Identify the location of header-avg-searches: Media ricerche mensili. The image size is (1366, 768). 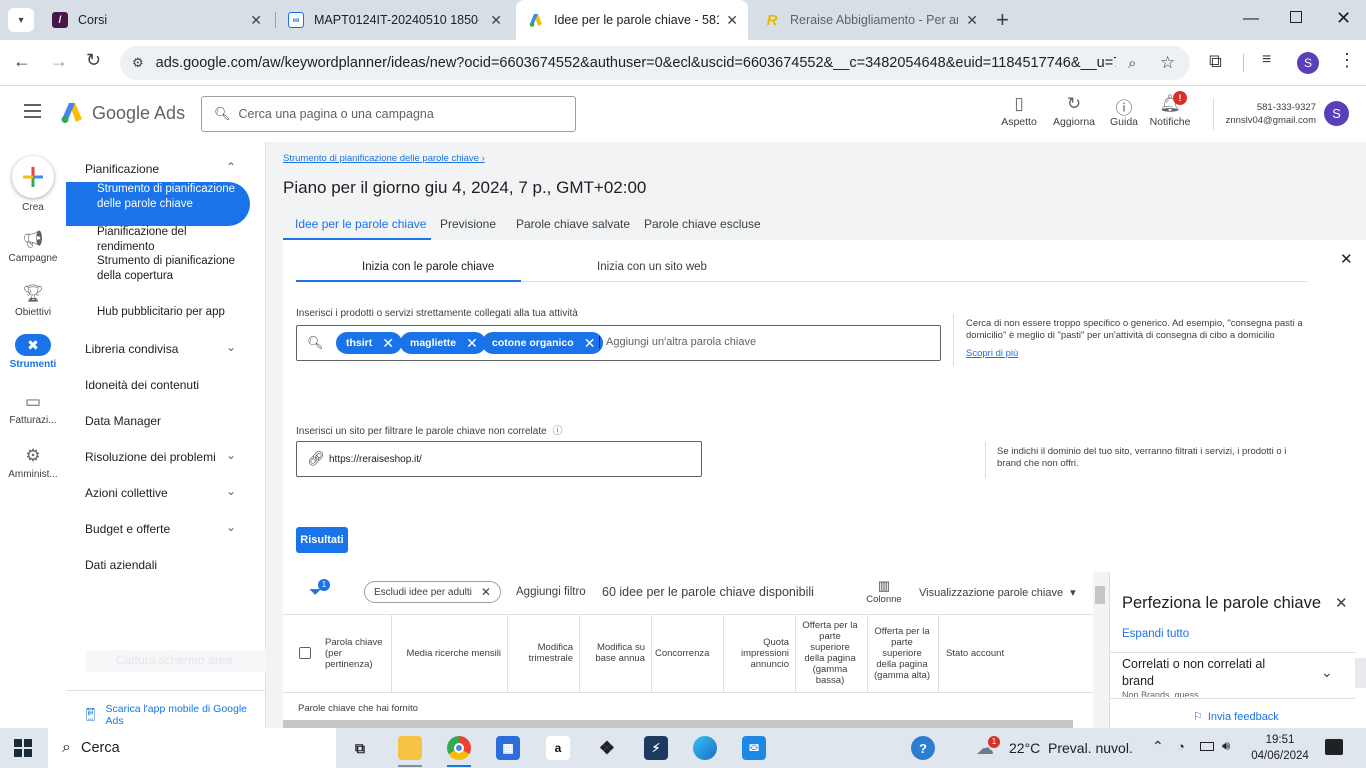
(448, 653).